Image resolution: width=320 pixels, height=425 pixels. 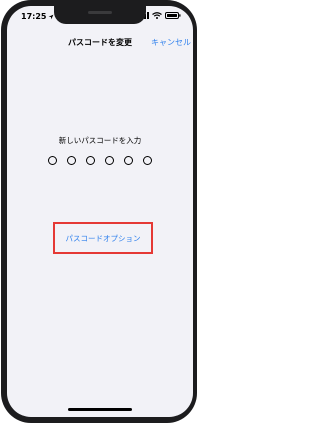 What do you see at coordinates (157, 15) in the screenshot?
I see `wifi-icon` at bounding box center [157, 15].